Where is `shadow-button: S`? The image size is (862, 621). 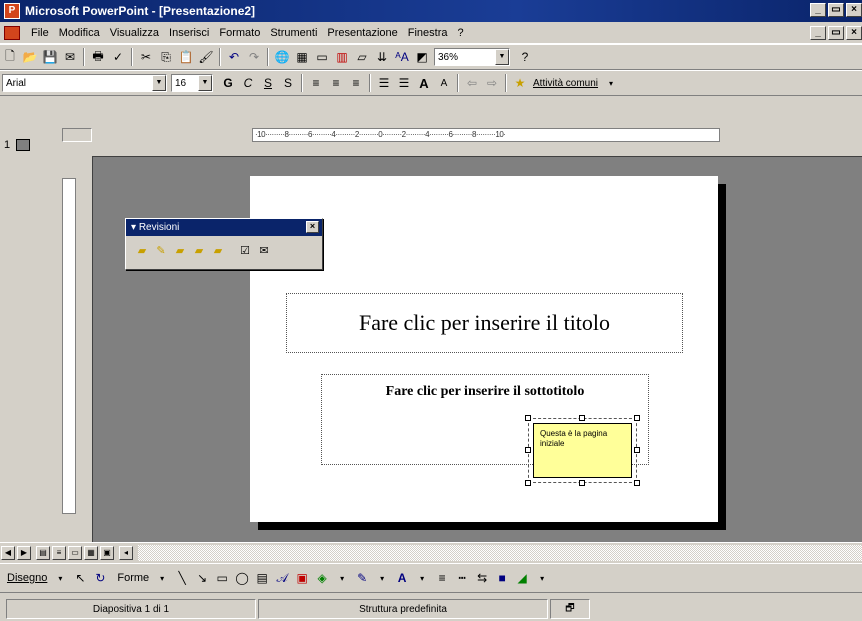 shadow-button: S is located at coordinates (288, 83).